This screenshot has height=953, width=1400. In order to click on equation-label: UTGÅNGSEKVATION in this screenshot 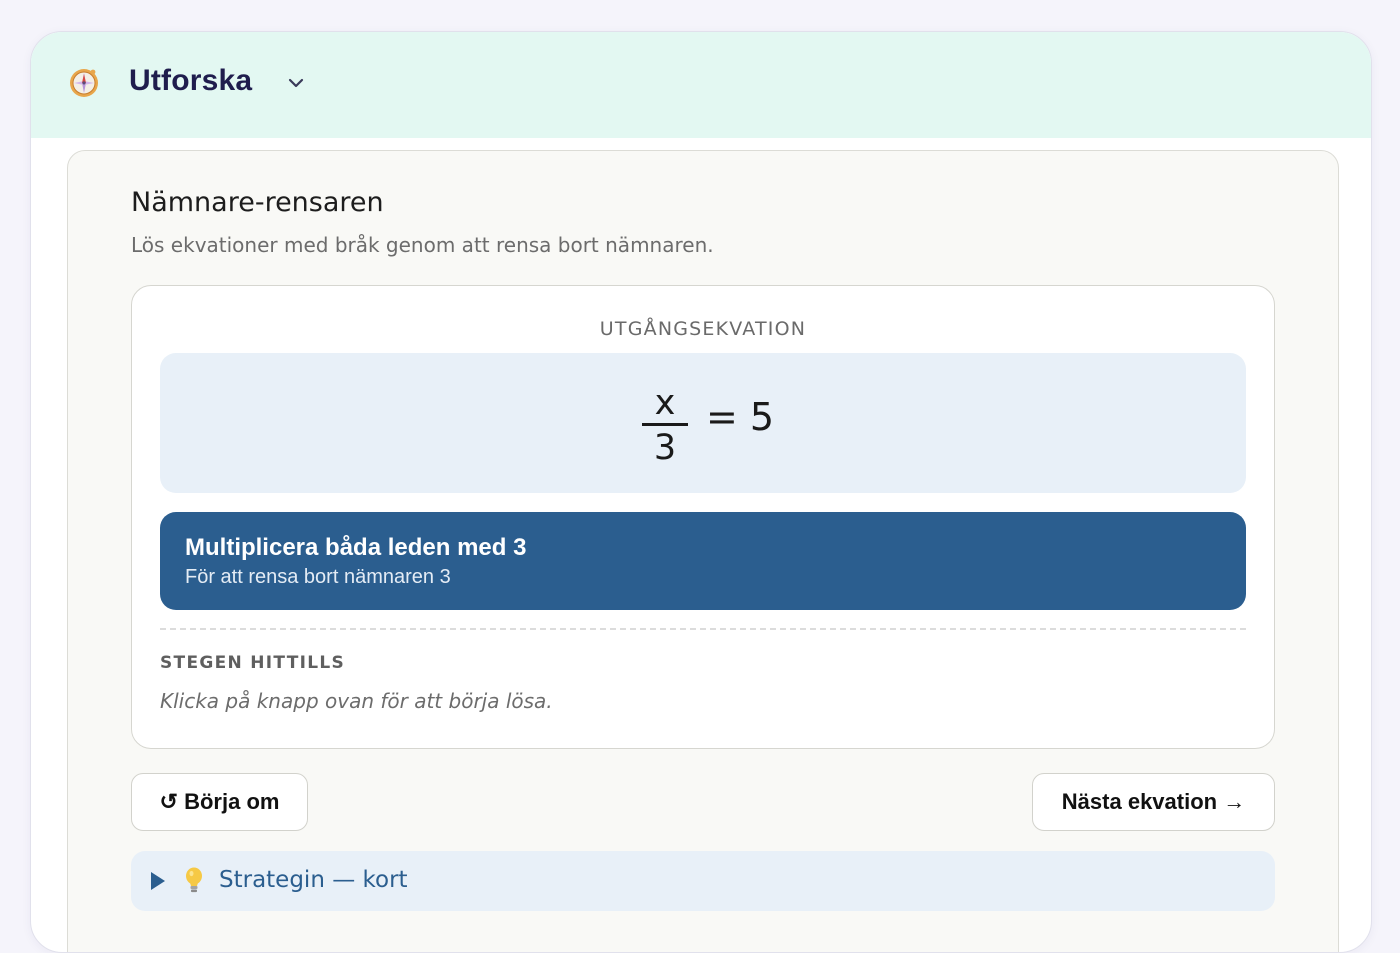, I will do `click(703, 329)`.